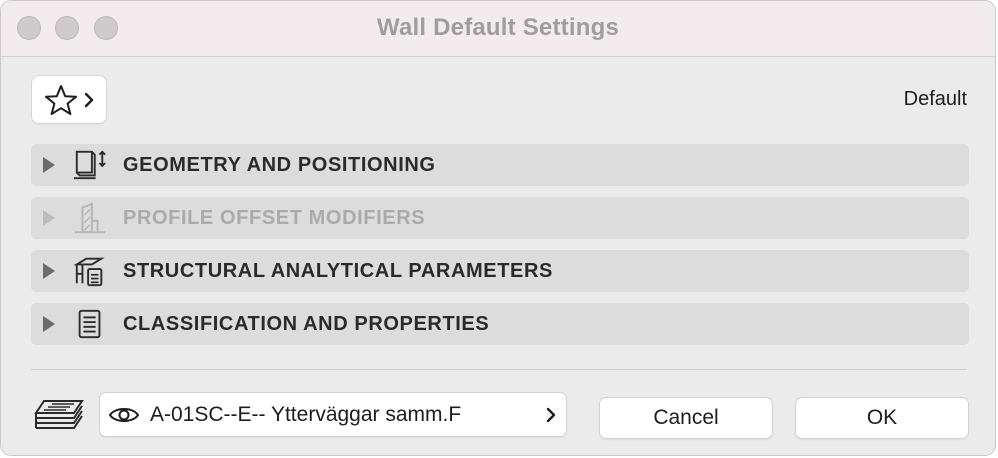 Image resolution: width=998 pixels, height=458 pixels. I want to click on panel-classification-and-properties: CLASSIFICATION AND PROPERTIES, so click(500, 324).